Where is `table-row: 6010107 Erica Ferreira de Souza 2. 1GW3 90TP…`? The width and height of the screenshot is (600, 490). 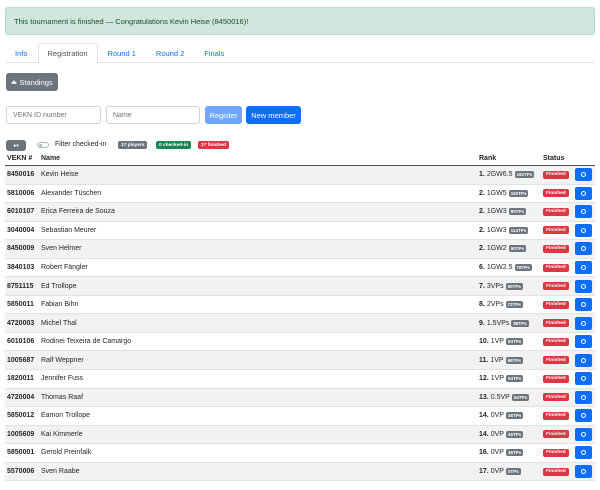
table-row: 6010107 Erica Ferreira de Souza 2. 1GW3 90TP… is located at coordinates (300, 212).